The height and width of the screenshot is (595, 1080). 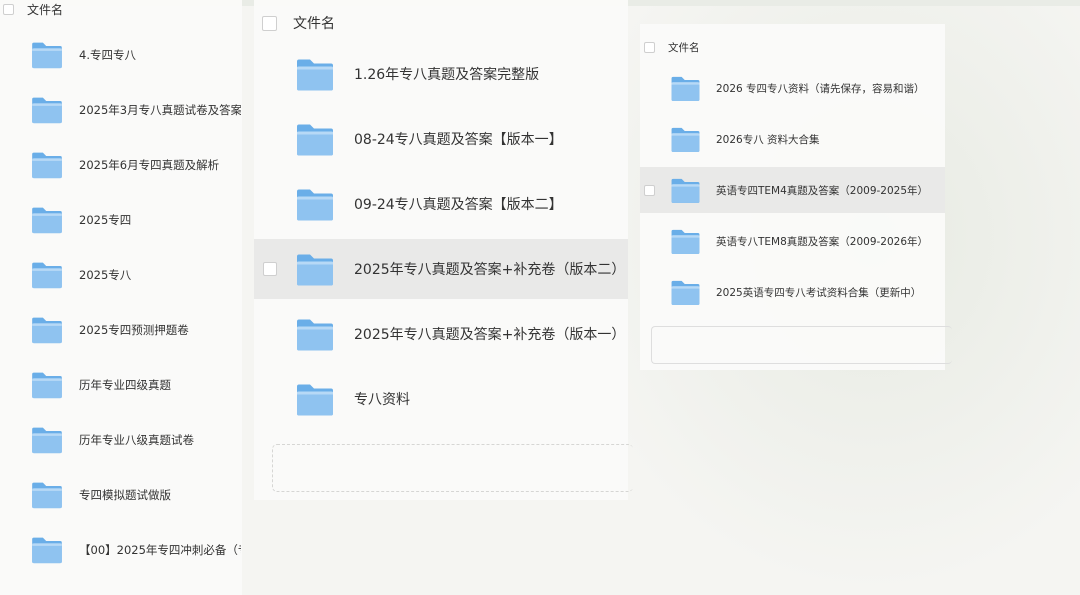 I want to click on file-row: 【00】2025年专四冲刺必备（专项）（更新）, so click(x=121, y=549).